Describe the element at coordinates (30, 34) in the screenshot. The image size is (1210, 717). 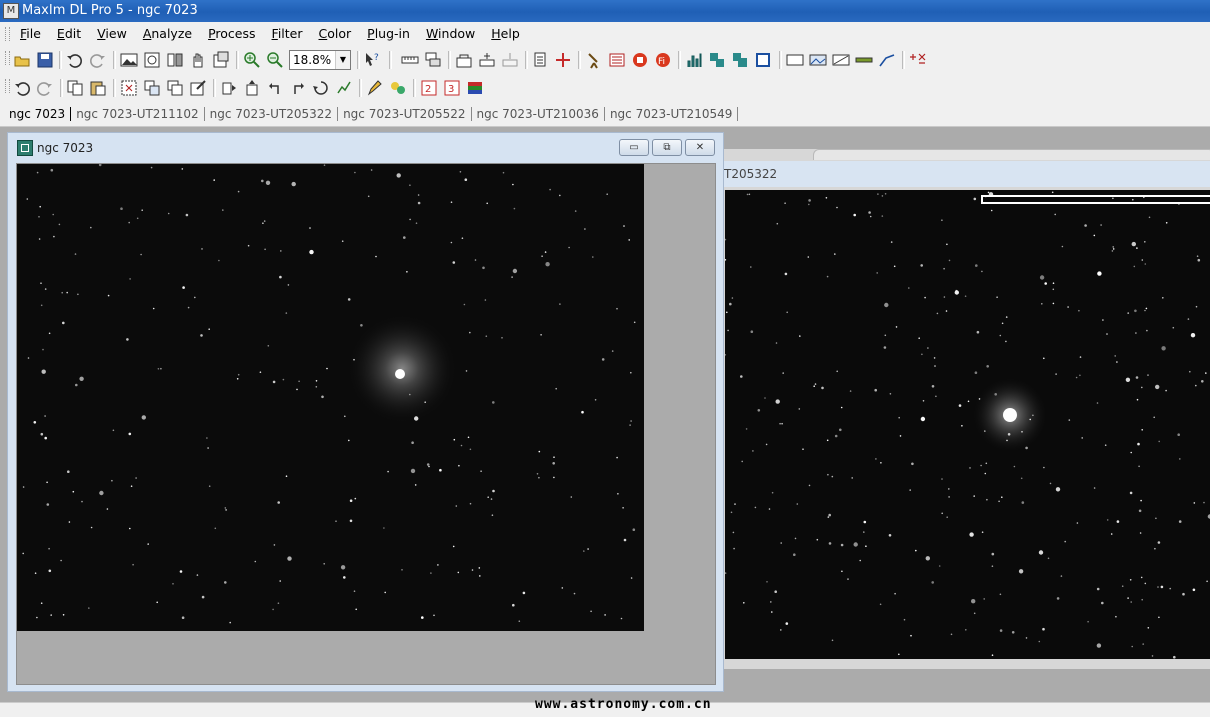
I see `menu-file: File` at that location.